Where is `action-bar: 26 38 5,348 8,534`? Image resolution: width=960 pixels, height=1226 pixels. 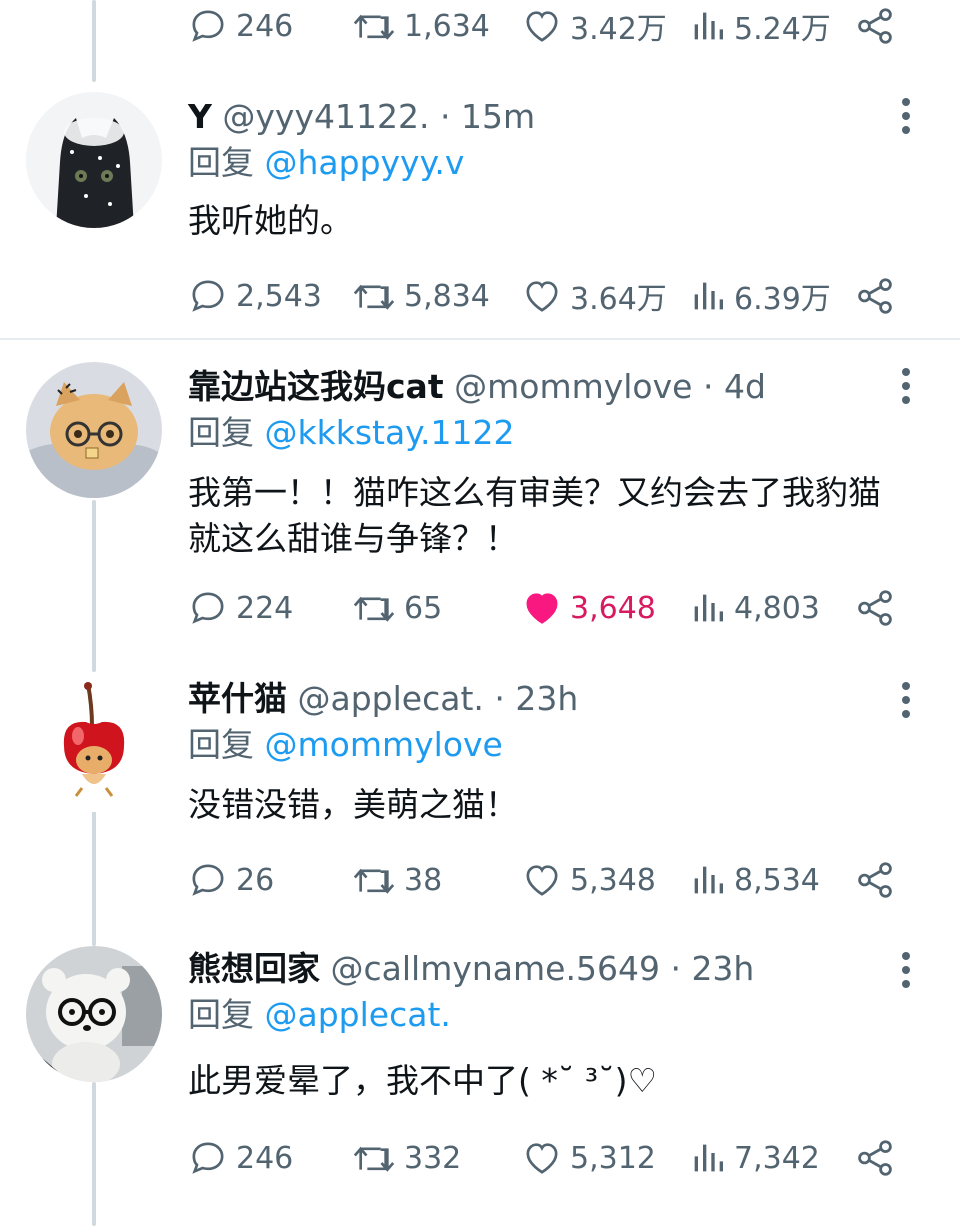
action-bar: 26 38 5,348 8,534 is located at coordinates (548, 880).